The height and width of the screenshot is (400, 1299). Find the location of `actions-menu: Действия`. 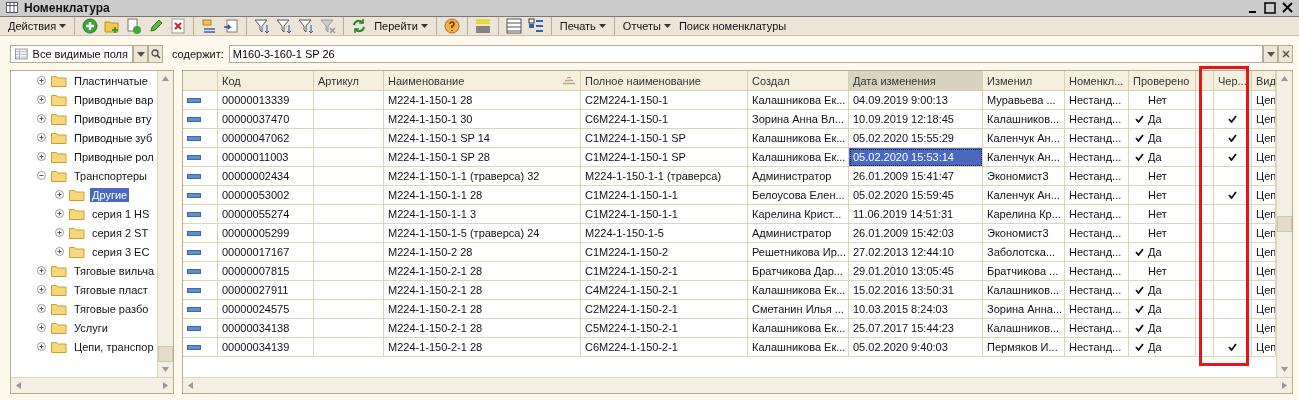

actions-menu: Действия is located at coordinates (37, 25).